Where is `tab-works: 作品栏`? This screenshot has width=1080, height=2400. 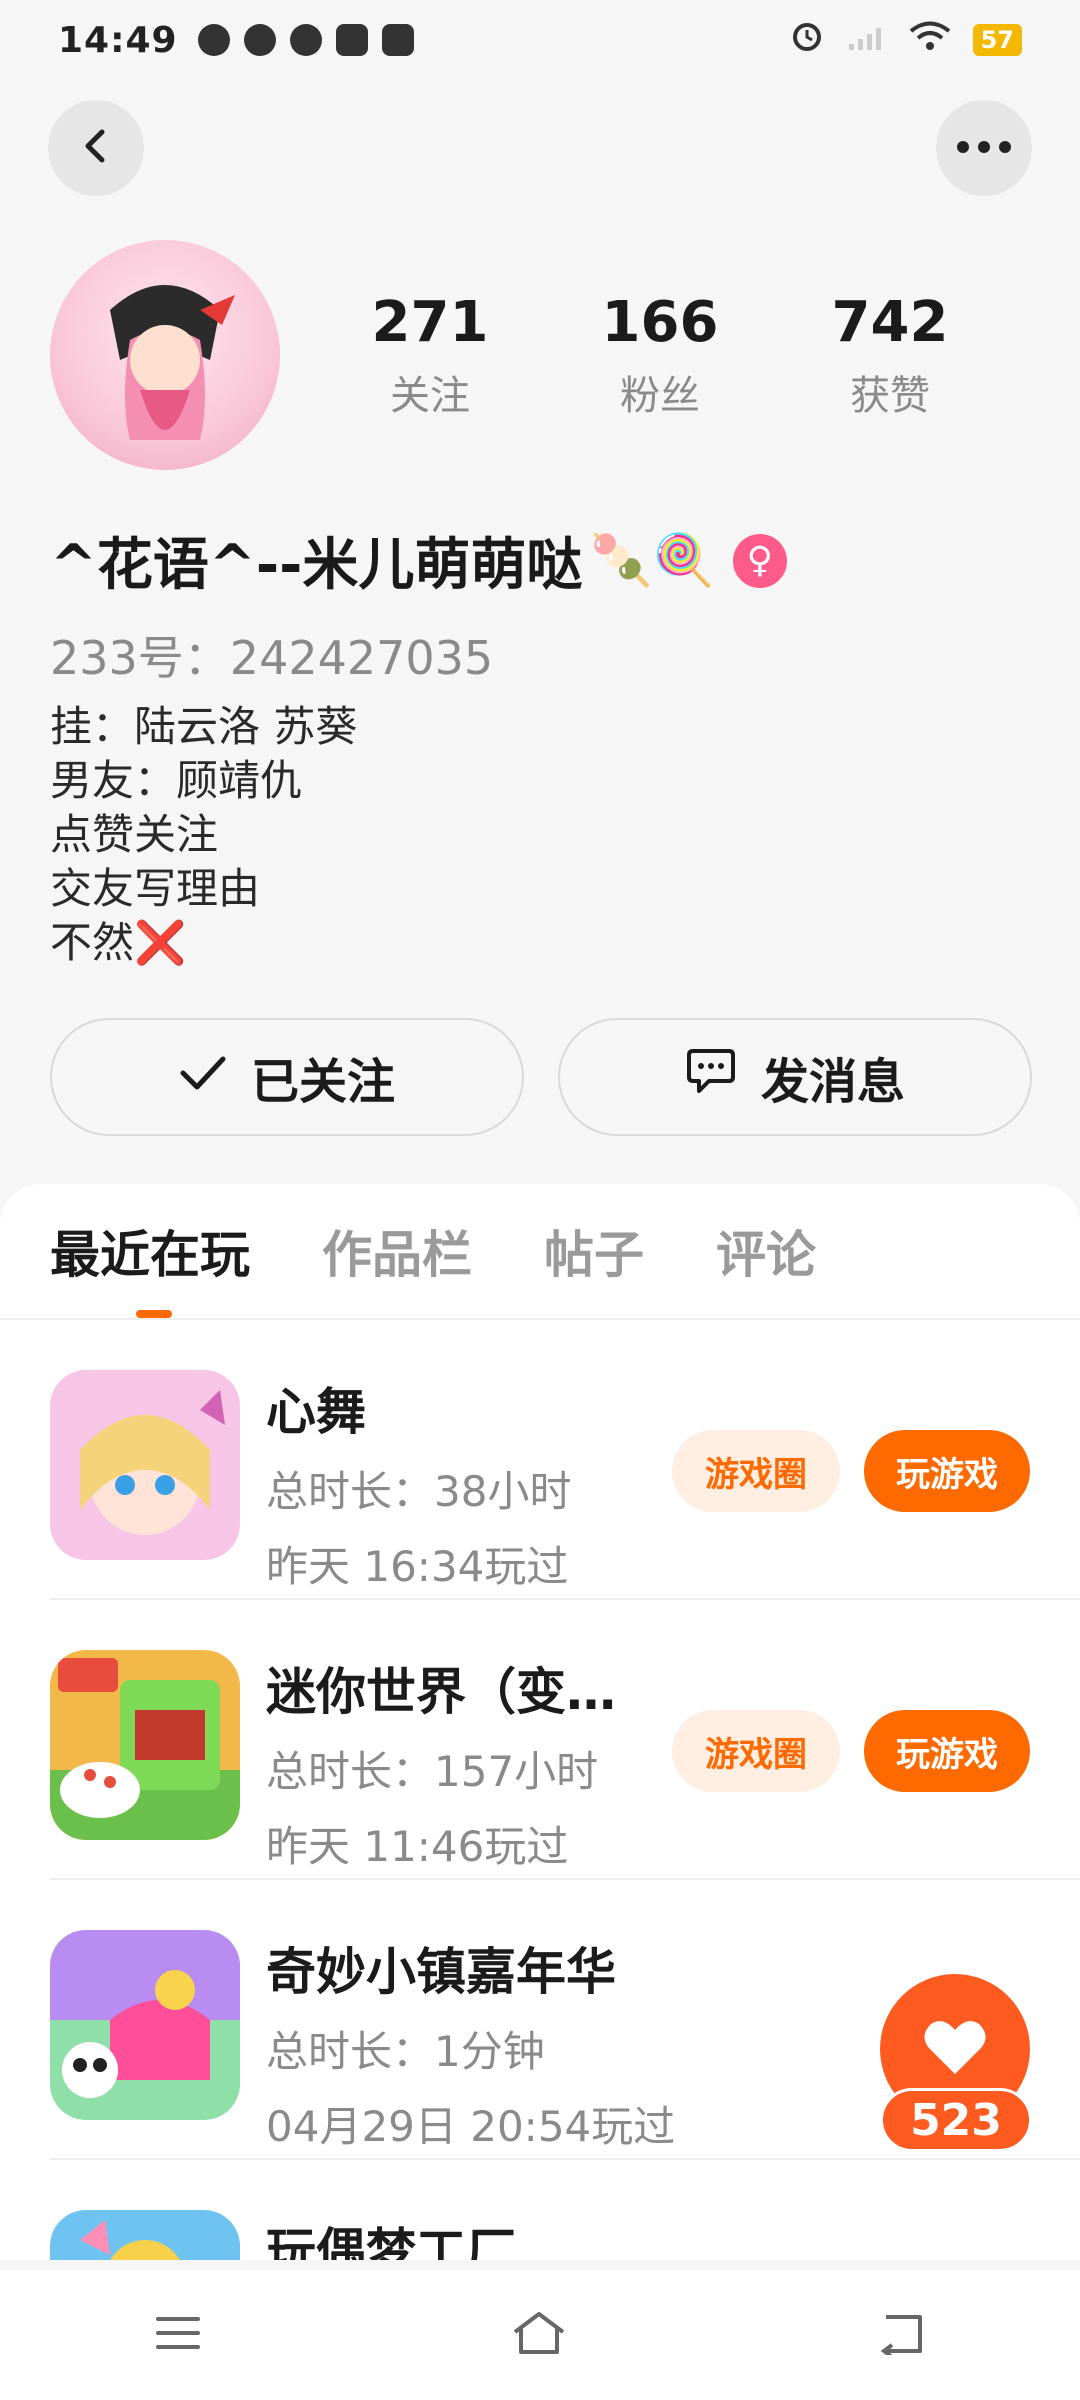
tab-works: 作品栏 is located at coordinates (397, 1251).